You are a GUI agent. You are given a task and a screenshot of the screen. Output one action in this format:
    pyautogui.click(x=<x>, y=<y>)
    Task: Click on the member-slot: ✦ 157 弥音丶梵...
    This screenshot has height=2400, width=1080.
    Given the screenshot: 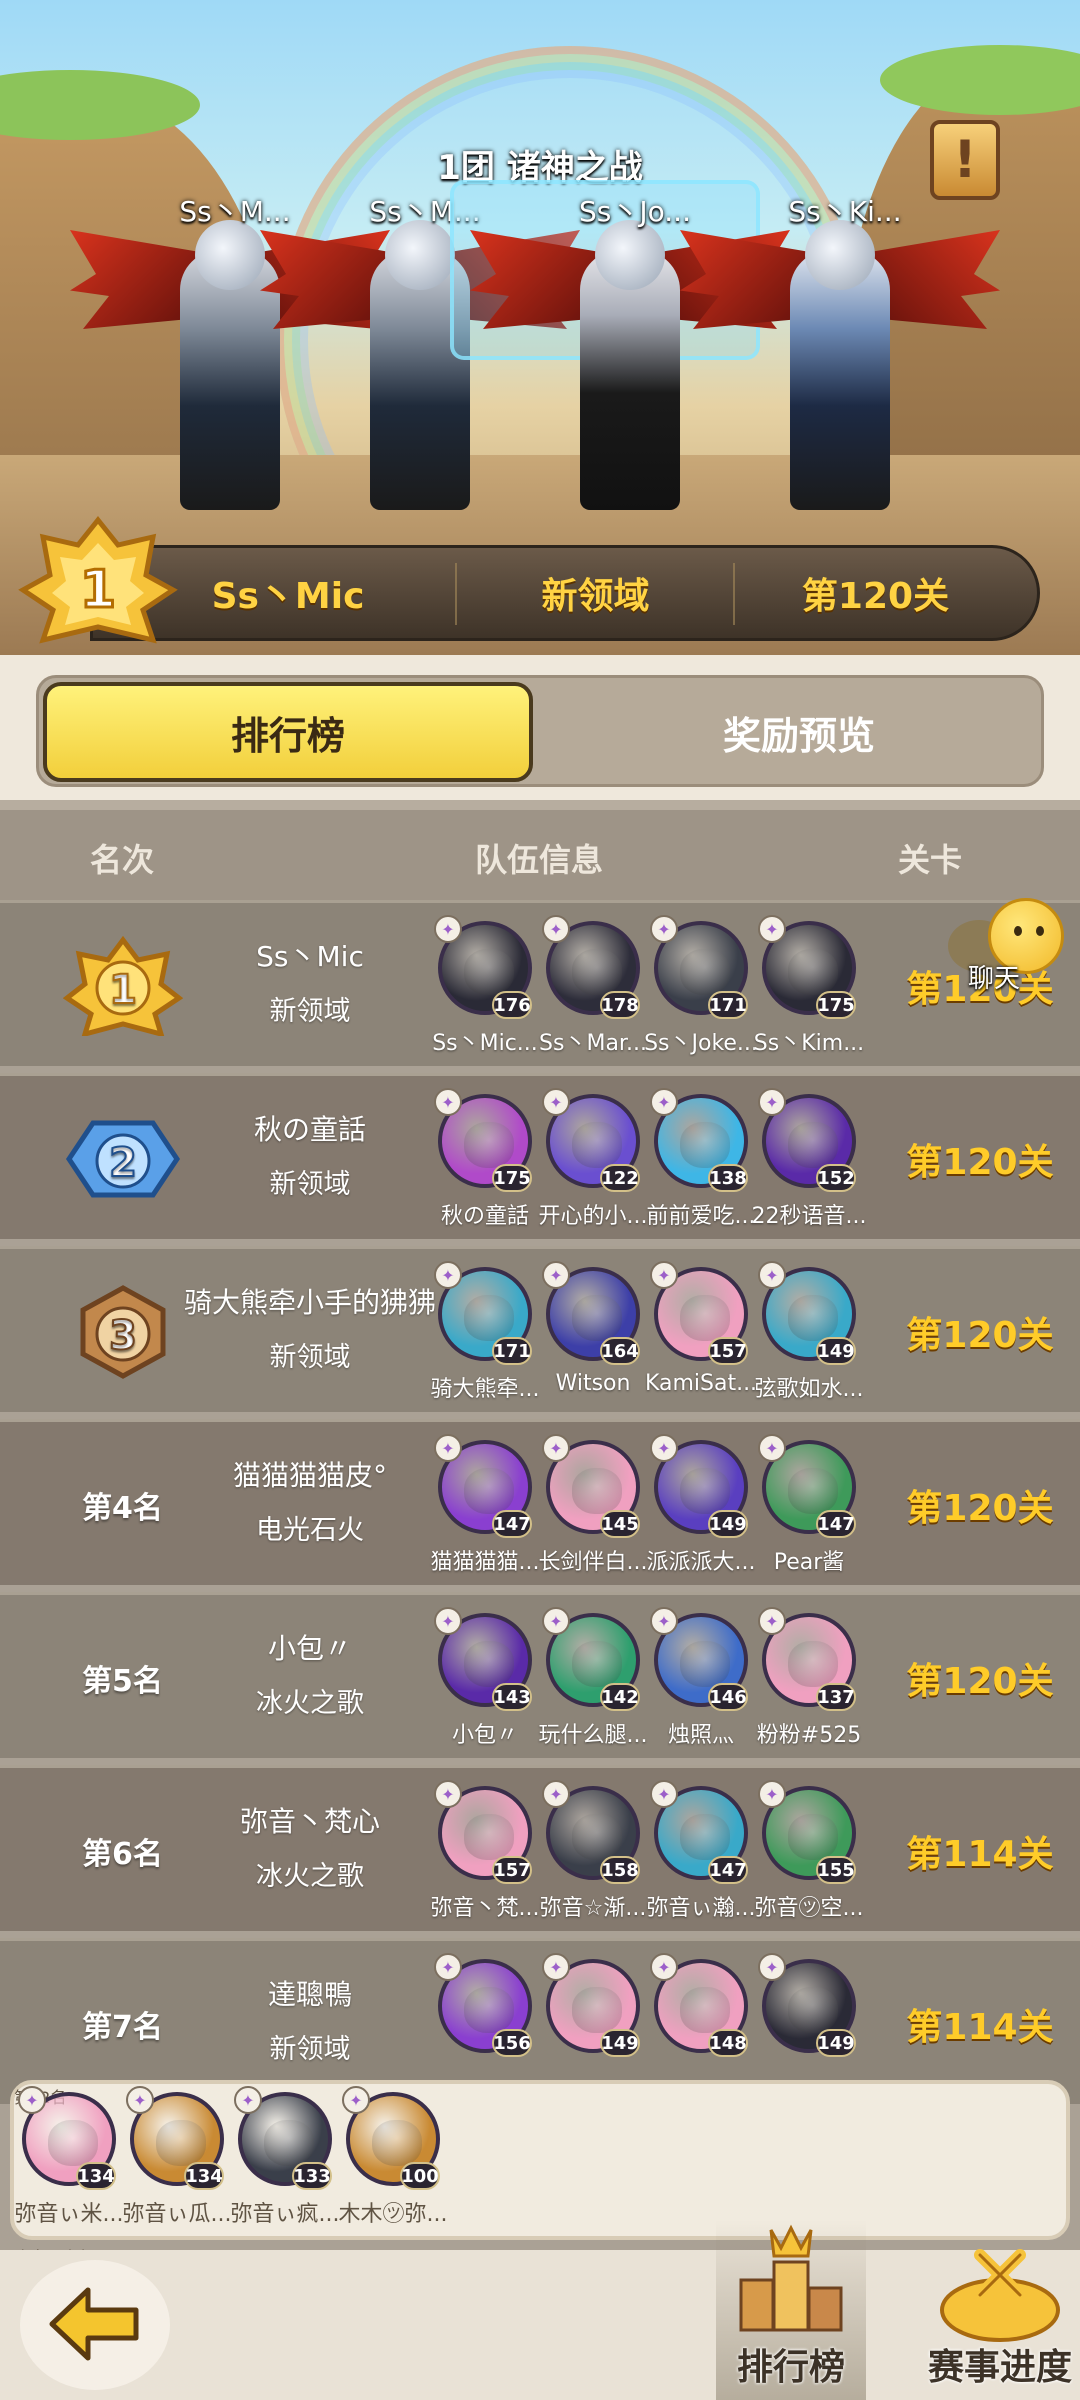 What is the action you would take?
    pyautogui.click(x=485, y=1853)
    